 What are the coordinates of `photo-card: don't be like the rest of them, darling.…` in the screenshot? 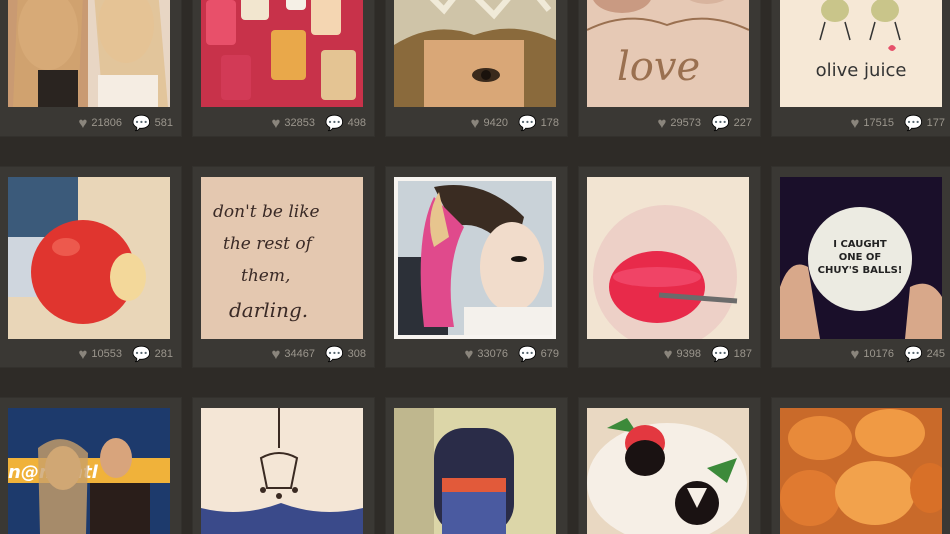 It's located at (283, 267).